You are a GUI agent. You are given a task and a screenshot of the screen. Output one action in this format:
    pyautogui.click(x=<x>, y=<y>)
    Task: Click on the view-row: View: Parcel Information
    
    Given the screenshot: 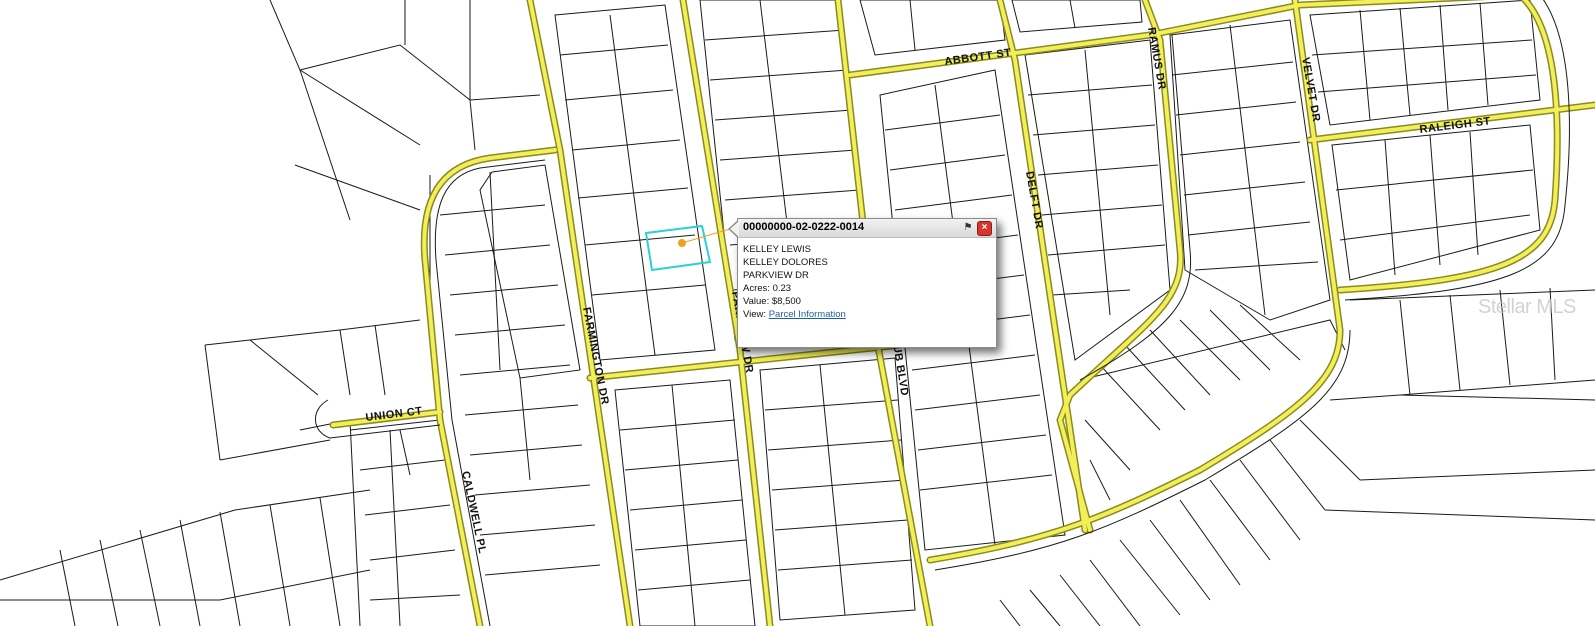 What is the action you would take?
    pyautogui.click(x=794, y=314)
    